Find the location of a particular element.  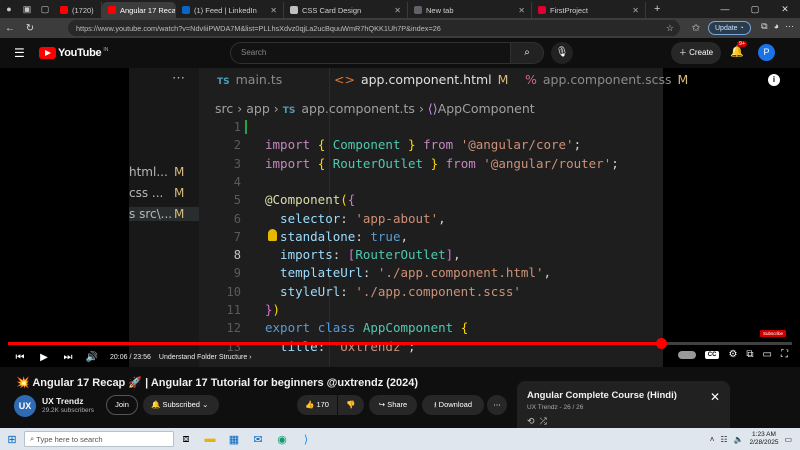

avatar: P is located at coordinates (766, 52).